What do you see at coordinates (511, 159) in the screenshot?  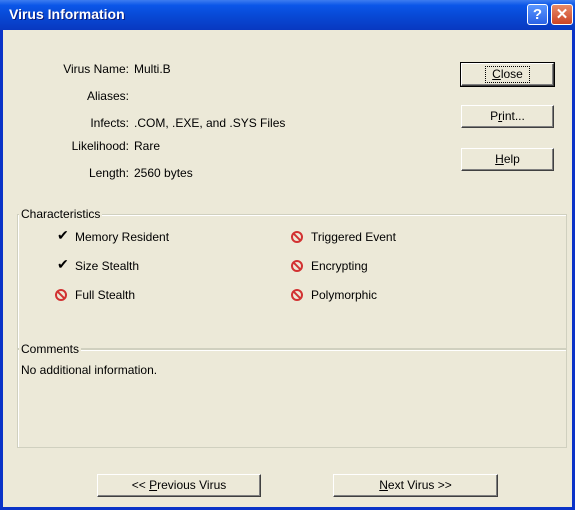 I see `help-button-text-post: elp` at bounding box center [511, 159].